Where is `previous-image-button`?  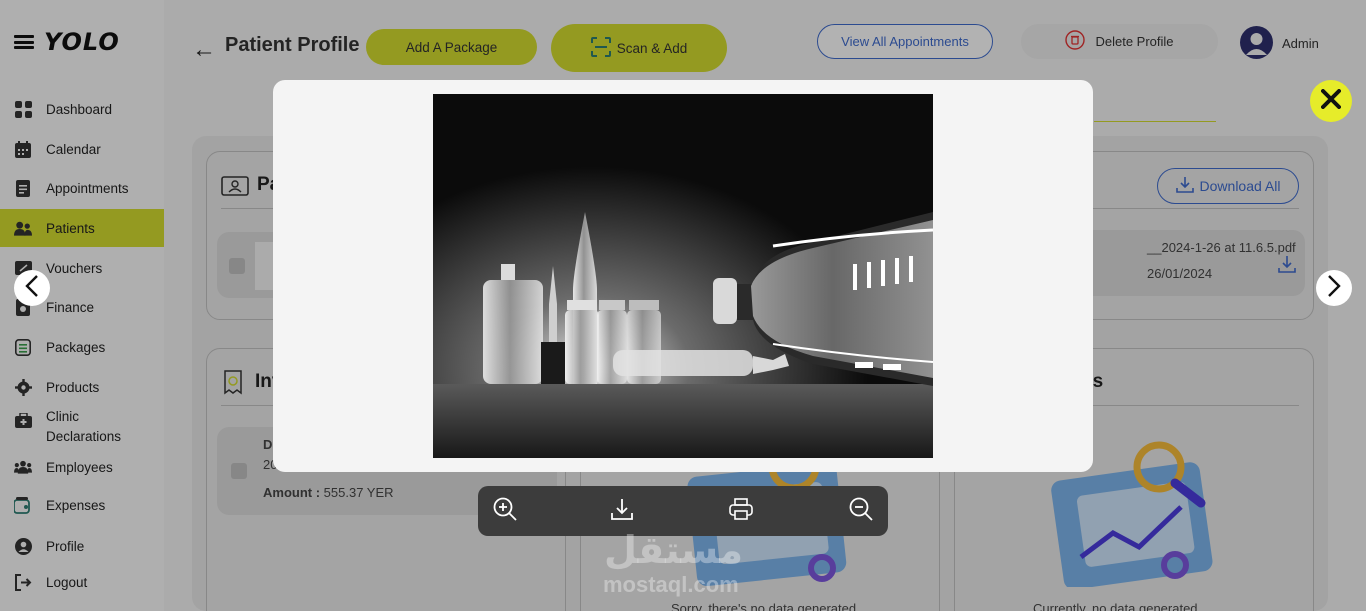
previous-image-button is located at coordinates (32, 288).